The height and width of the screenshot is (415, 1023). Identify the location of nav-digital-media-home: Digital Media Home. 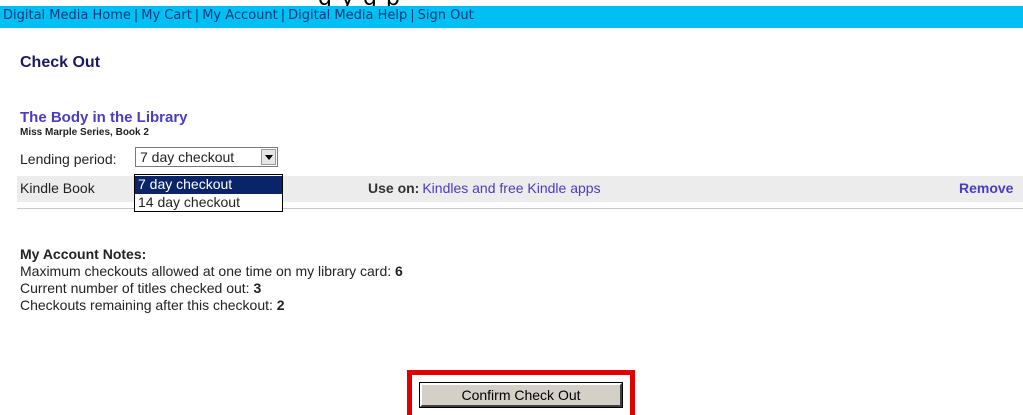
(67, 15).